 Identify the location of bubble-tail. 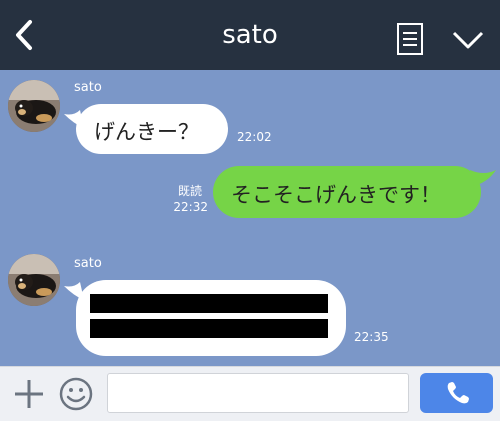
(483, 178).